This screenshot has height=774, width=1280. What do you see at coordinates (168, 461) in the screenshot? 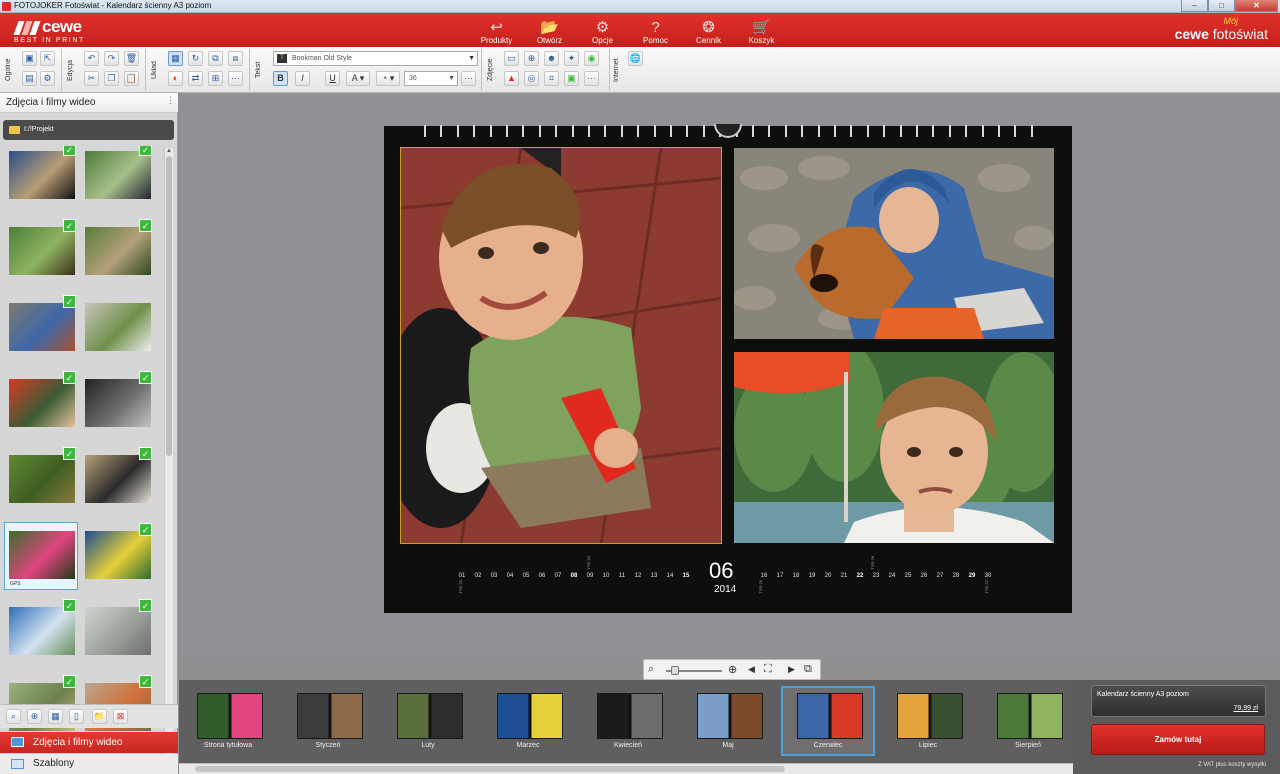
I see `vertical-scrollbar: ▲` at bounding box center [168, 461].